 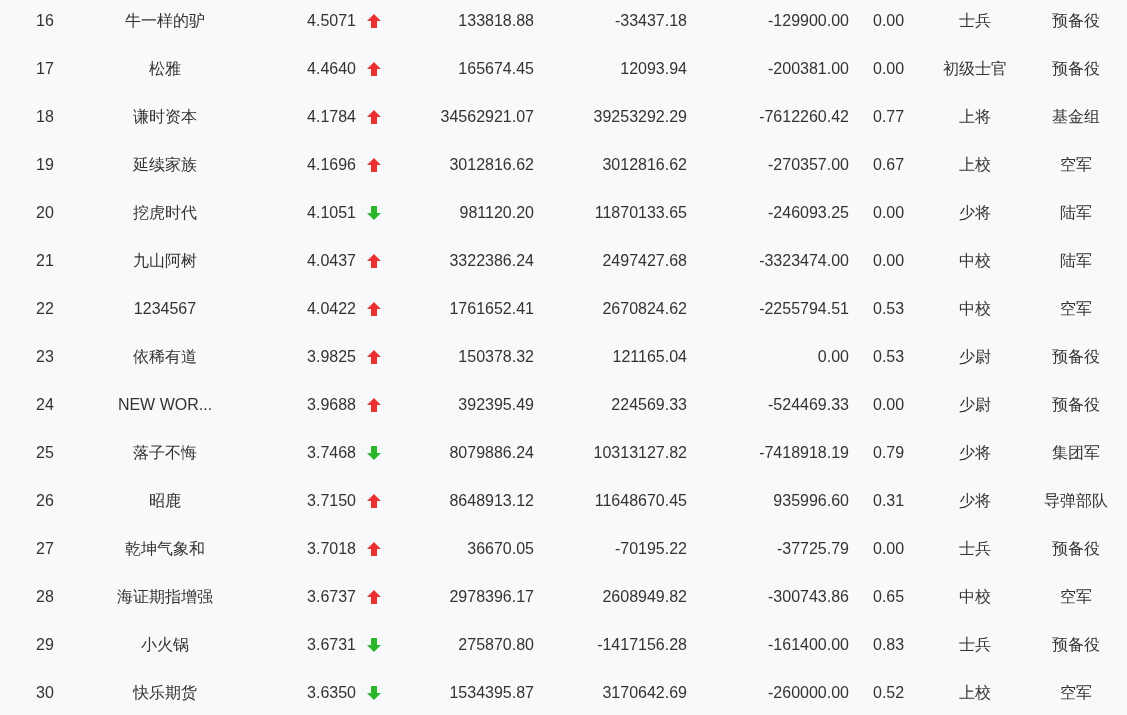 What do you see at coordinates (889, 501) in the screenshot?
I see `table-cell-text: 0.31` at bounding box center [889, 501].